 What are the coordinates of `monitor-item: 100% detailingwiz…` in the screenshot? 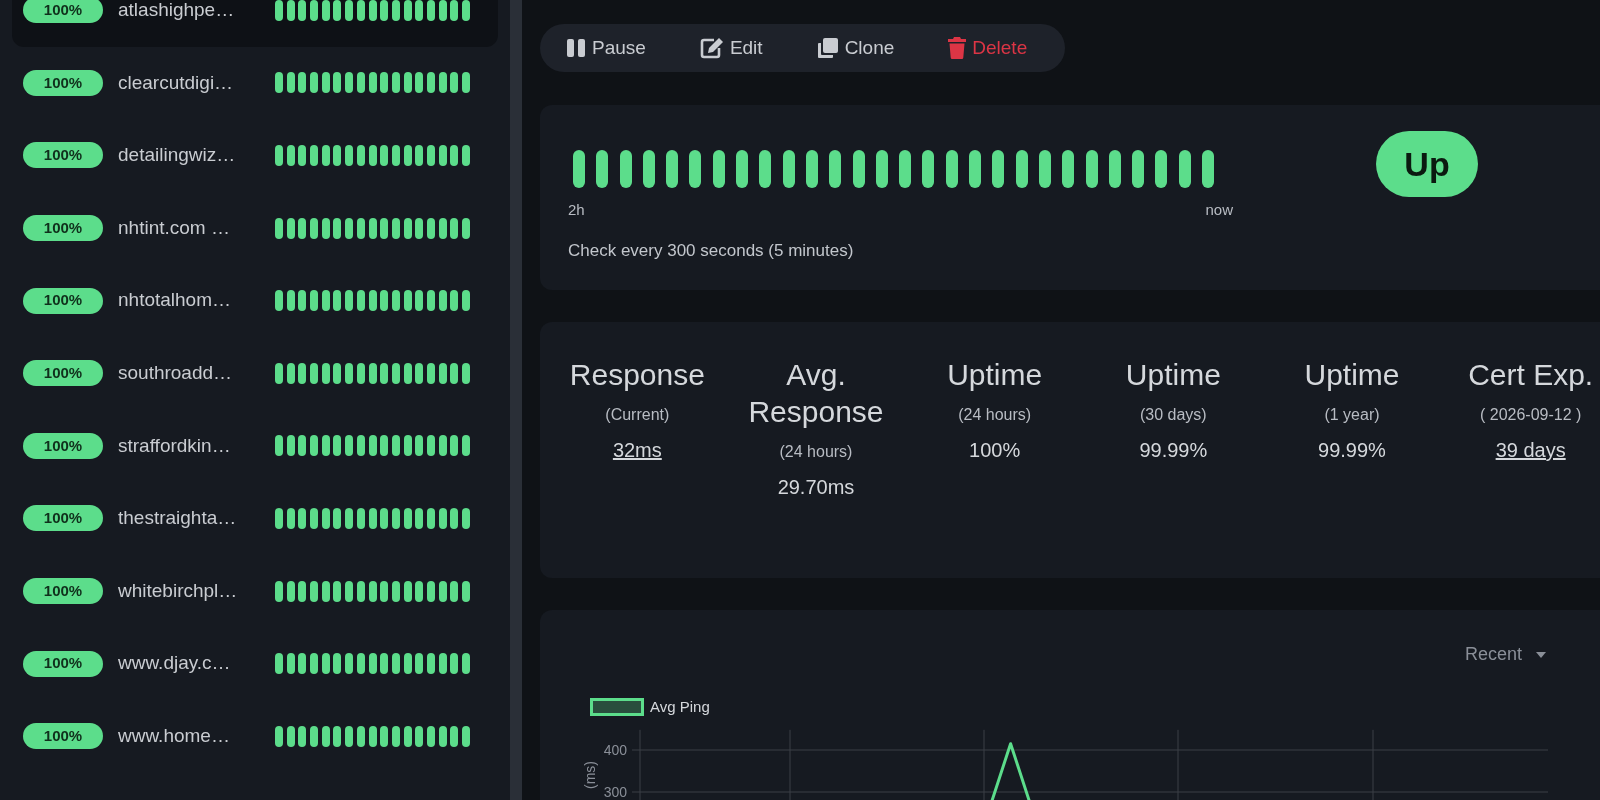 It's located at (255, 155).